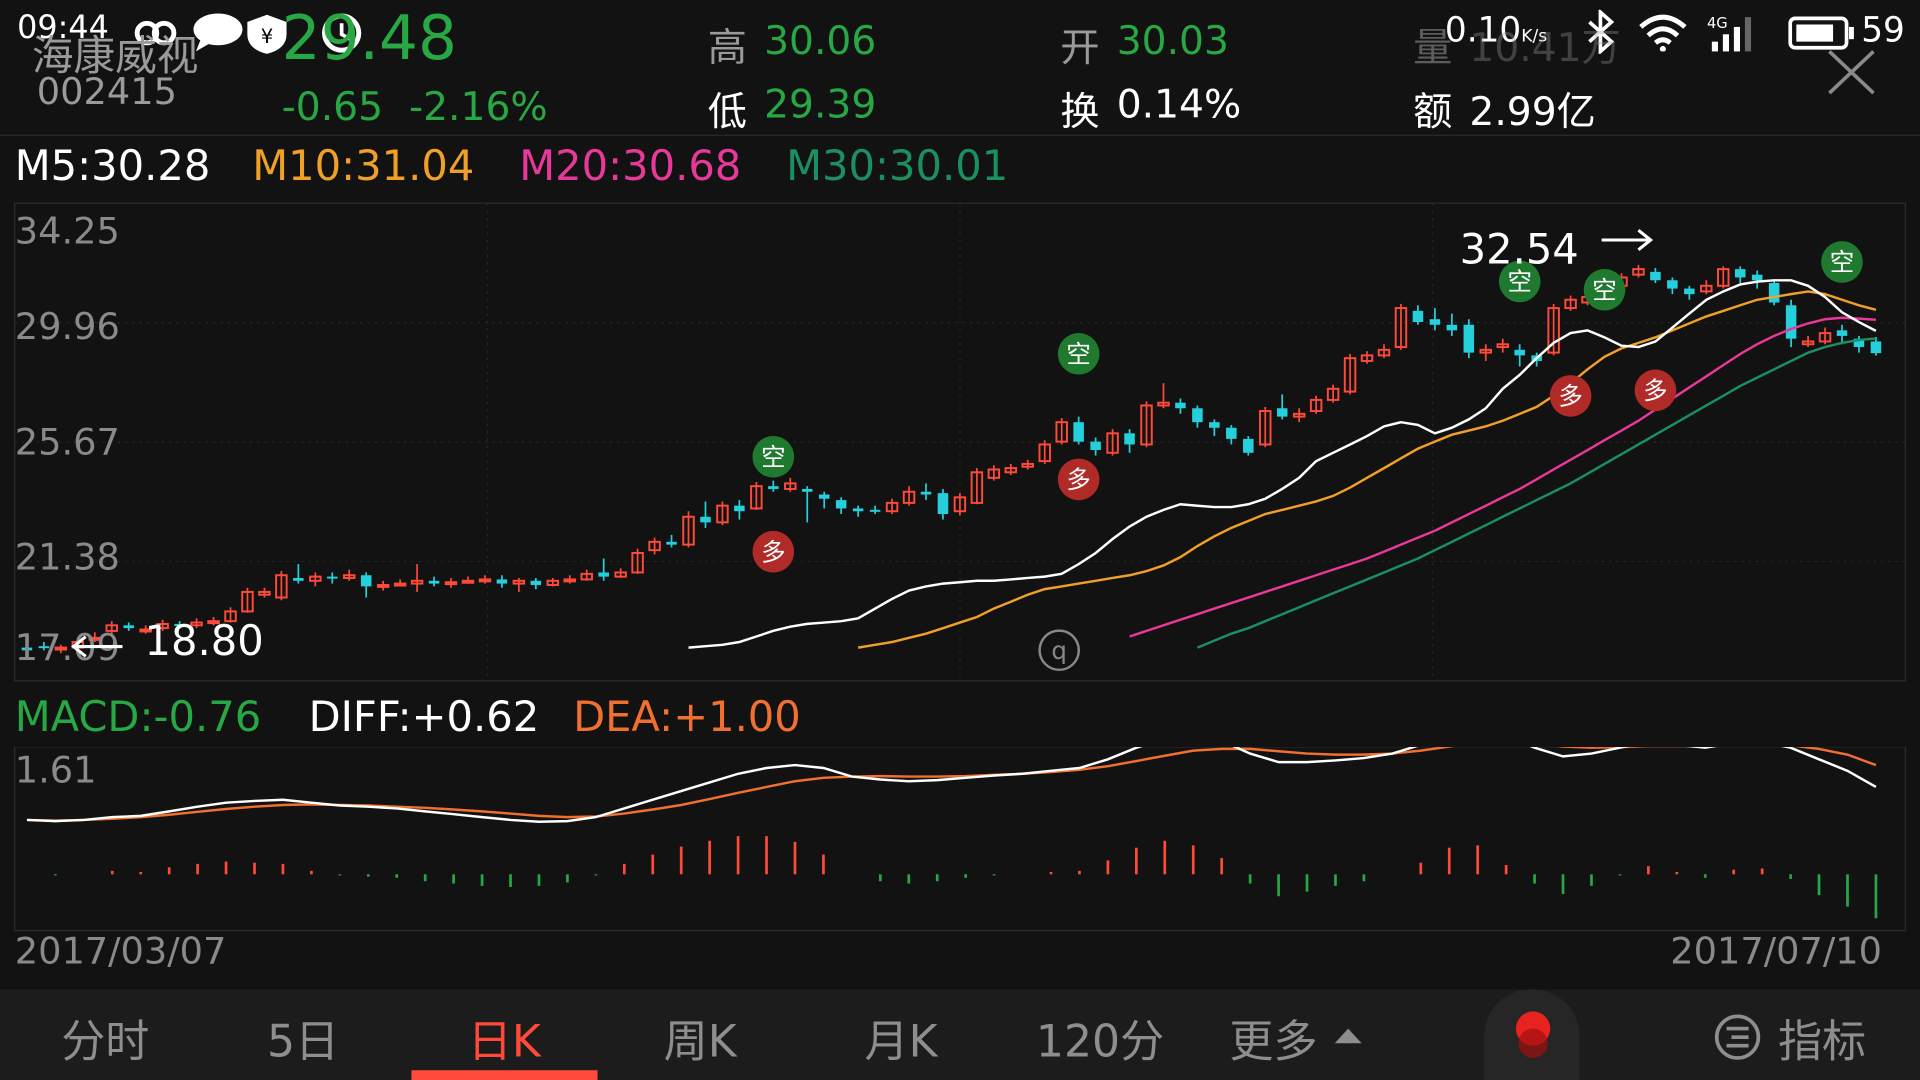  I want to click on last-price: 29.48, so click(369, 38).